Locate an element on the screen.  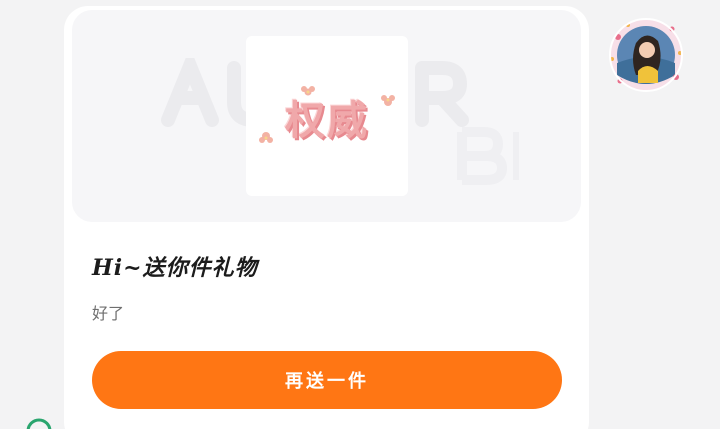
gift-image: 权威 is located at coordinates (327, 116).